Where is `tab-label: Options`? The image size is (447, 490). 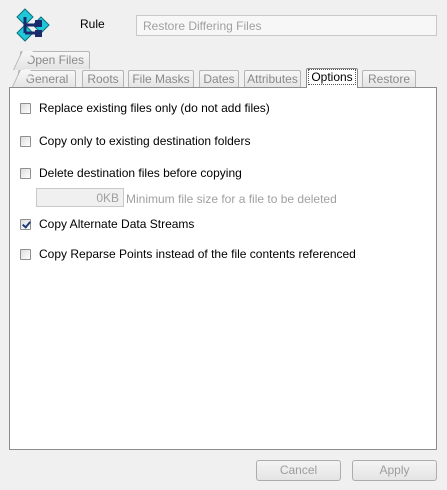
tab-label: Options is located at coordinates (332, 77).